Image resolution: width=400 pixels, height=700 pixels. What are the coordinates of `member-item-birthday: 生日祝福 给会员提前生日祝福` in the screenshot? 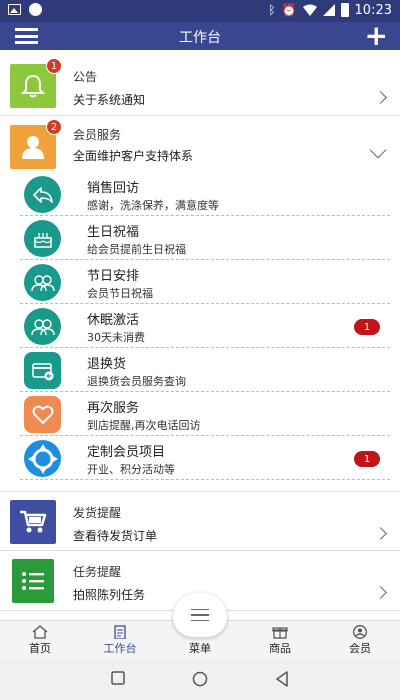 It's located at (205, 238).